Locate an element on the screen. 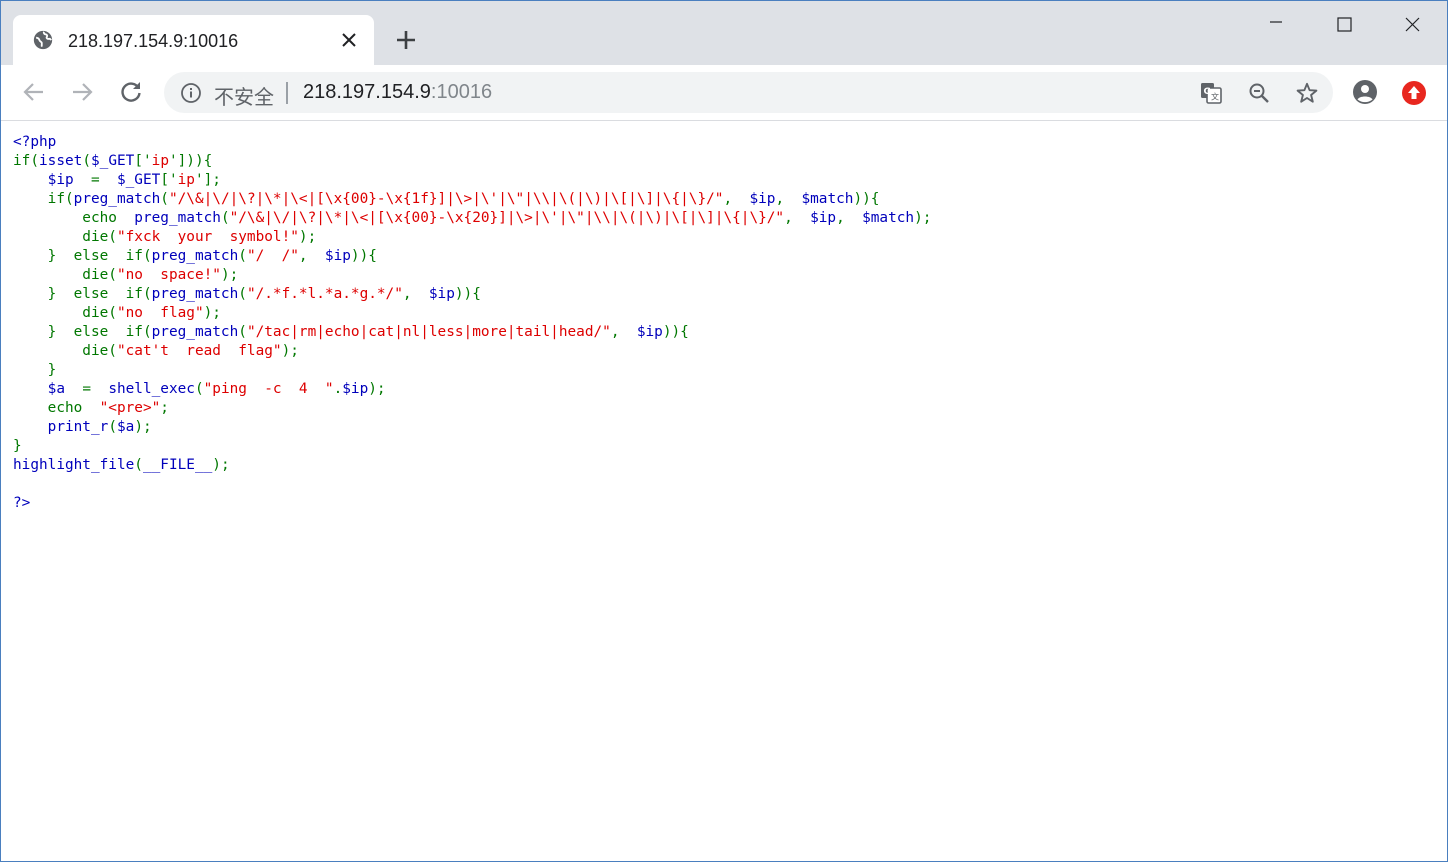 This screenshot has width=1448, height=862. code-token: $a is located at coordinates (125, 427).